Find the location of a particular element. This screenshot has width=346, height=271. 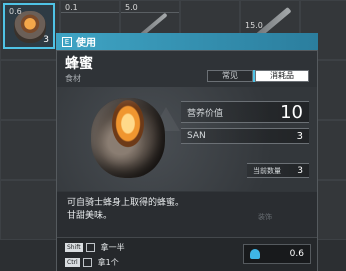

item-tag-tabs: 常见 消耗品 is located at coordinates (258, 76).